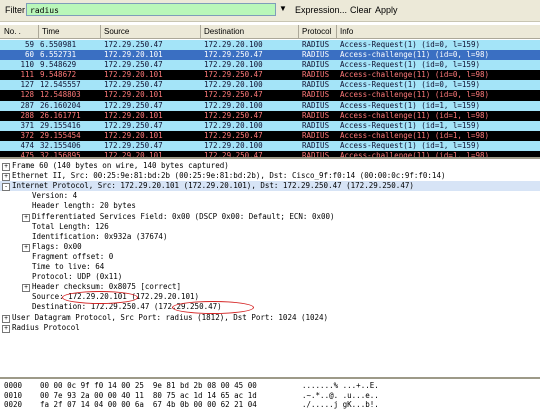 Image resolution: width=540 pixels, height=416 pixels. Describe the element at coordinates (29, 55) in the screenshot. I see `packet-cell-no: 60` at that location.